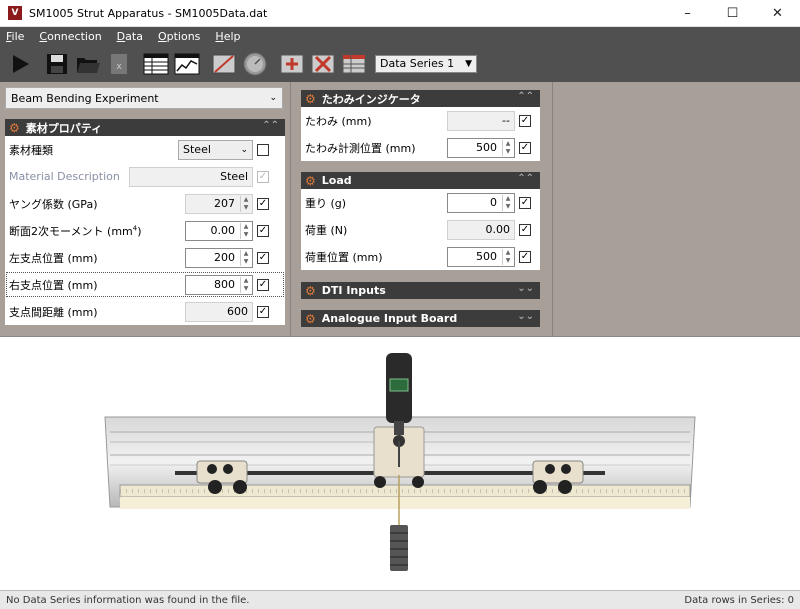 This screenshot has height=609, width=800. Describe the element at coordinates (420, 318) in the screenshot. I see `analogue-input-board-header: ⚙ Analogue Input Board ⌄⌄` at that location.